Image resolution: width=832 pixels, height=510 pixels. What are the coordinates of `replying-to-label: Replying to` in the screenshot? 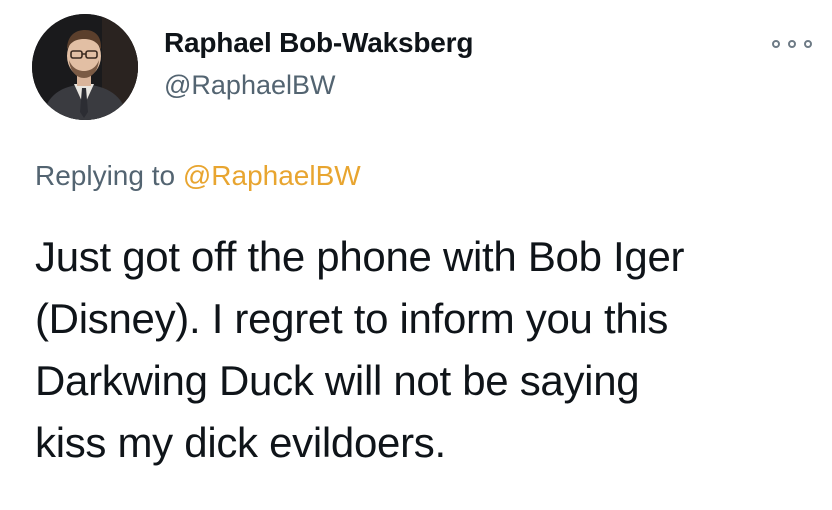 It's located at (105, 175).